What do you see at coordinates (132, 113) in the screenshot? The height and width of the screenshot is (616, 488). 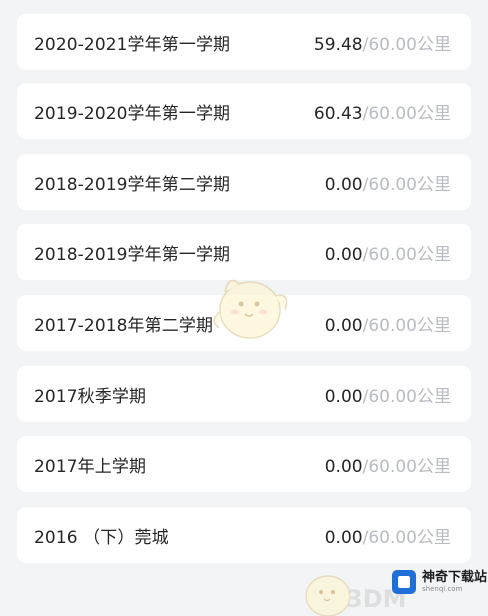 I see `term-name: 2019-2020学年第一学期` at bounding box center [132, 113].